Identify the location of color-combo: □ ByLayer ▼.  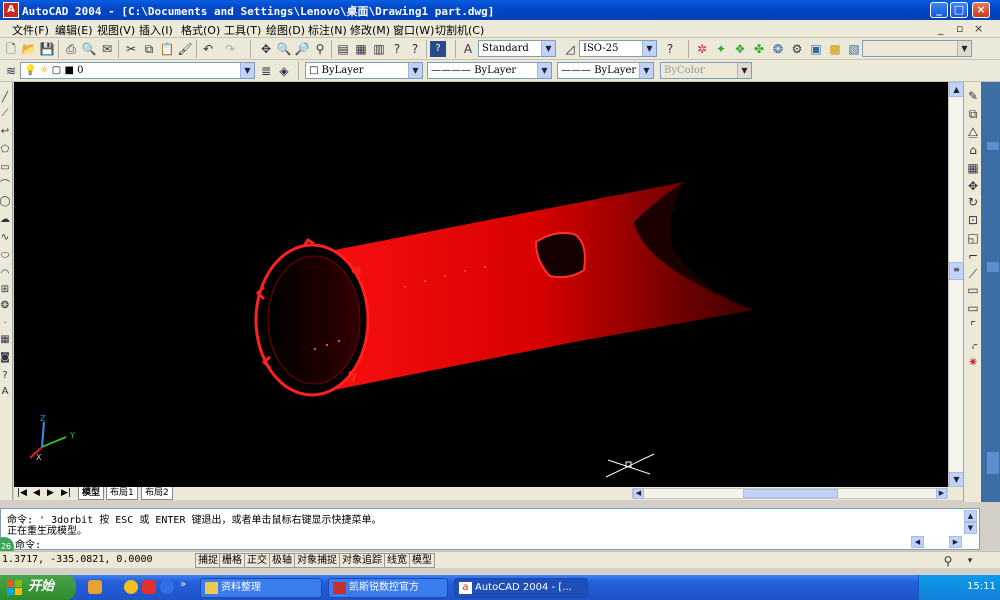
(364, 70).